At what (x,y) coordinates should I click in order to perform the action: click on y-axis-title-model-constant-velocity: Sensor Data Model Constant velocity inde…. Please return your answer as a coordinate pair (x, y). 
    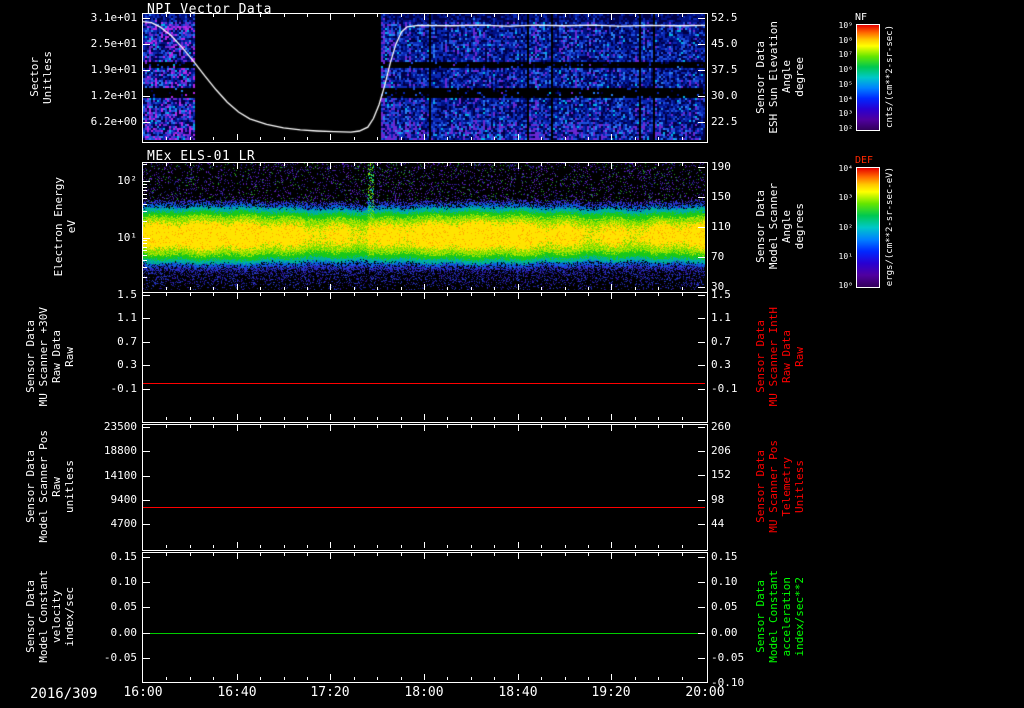
    Looking at the image, I should click on (50, 616).